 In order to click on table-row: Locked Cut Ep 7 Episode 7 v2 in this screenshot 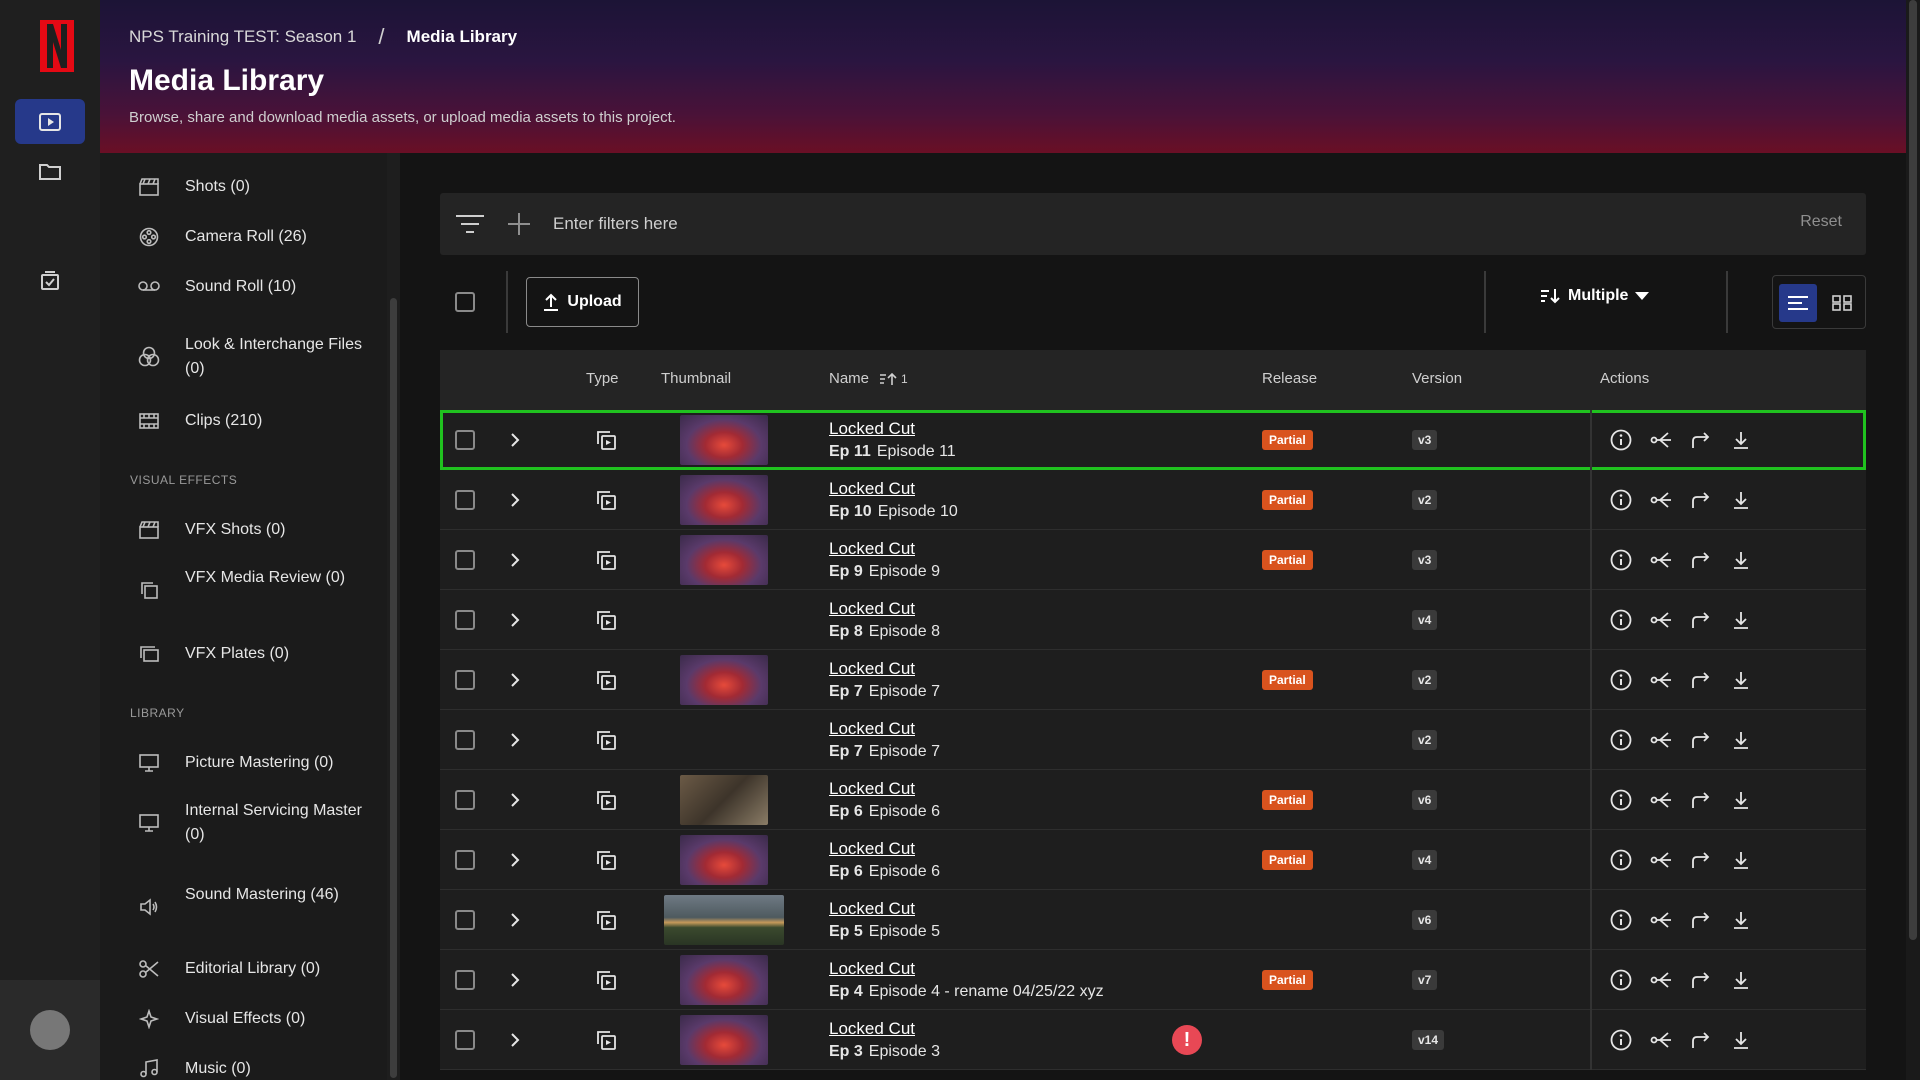, I will do `click(1153, 740)`.